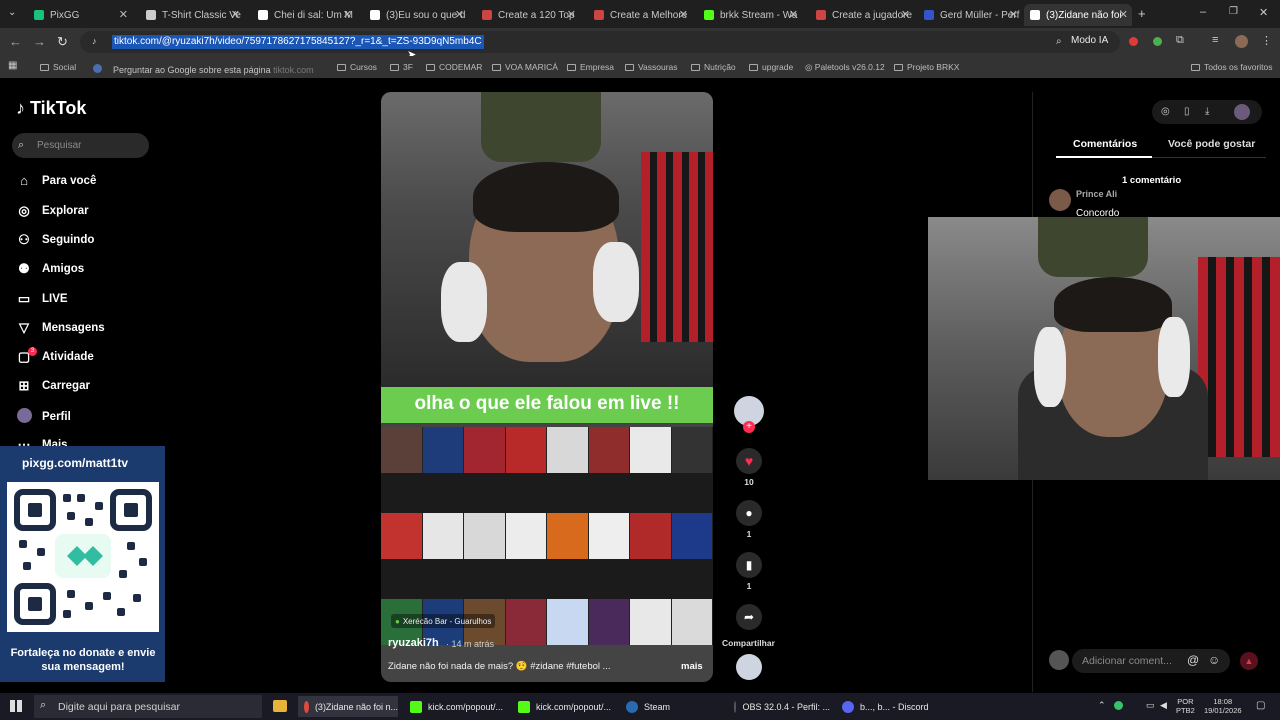 The height and width of the screenshot is (720, 1280). I want to click on menu-icon: ⋮, so click(1266, 40).